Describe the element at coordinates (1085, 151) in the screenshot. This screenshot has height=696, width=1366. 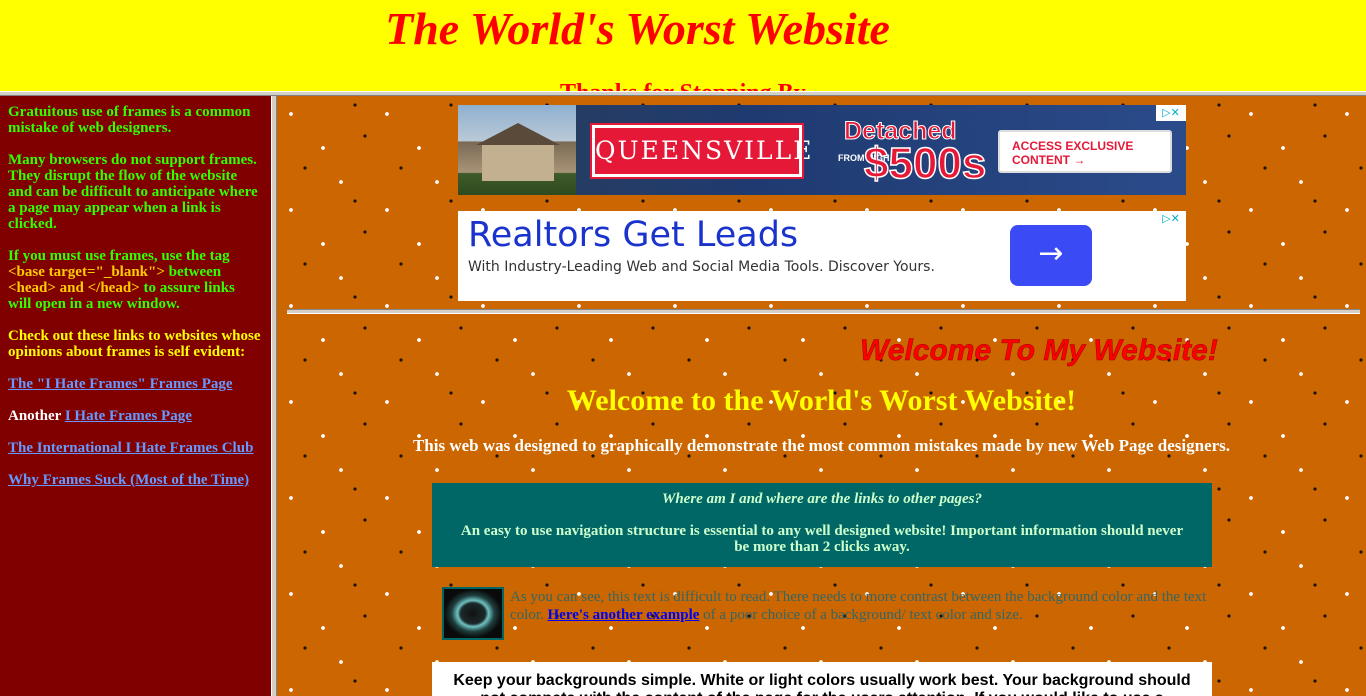
I see `access-exclusive-button: ACCESS EXCLUSIVE CONTENT →` at that location.